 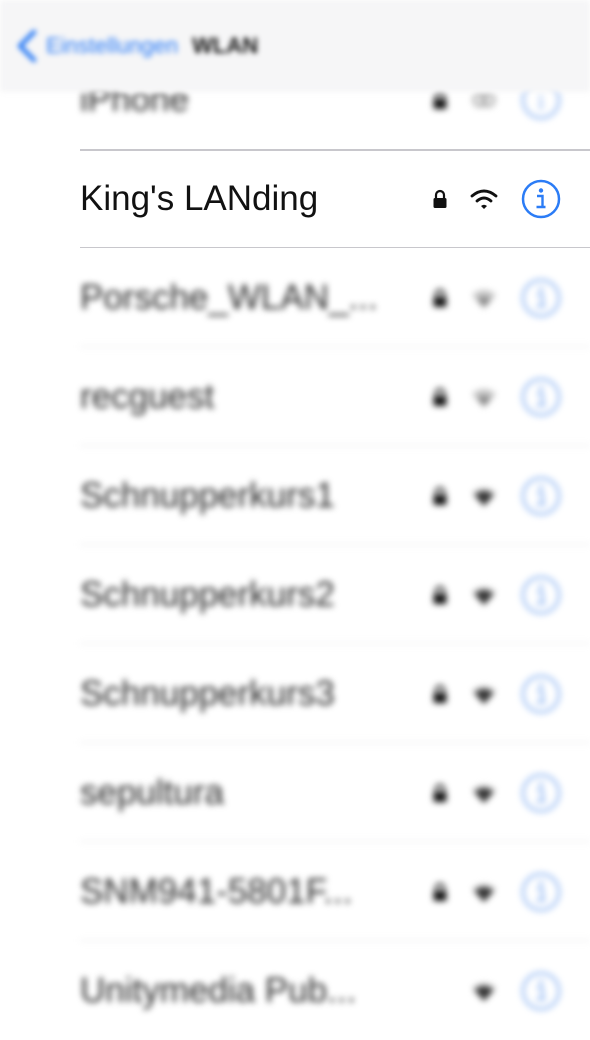 What do you see at coordinates (295, 396) in the screenshot?
I see `network-row: recguest` at bounding box center [295, 396].